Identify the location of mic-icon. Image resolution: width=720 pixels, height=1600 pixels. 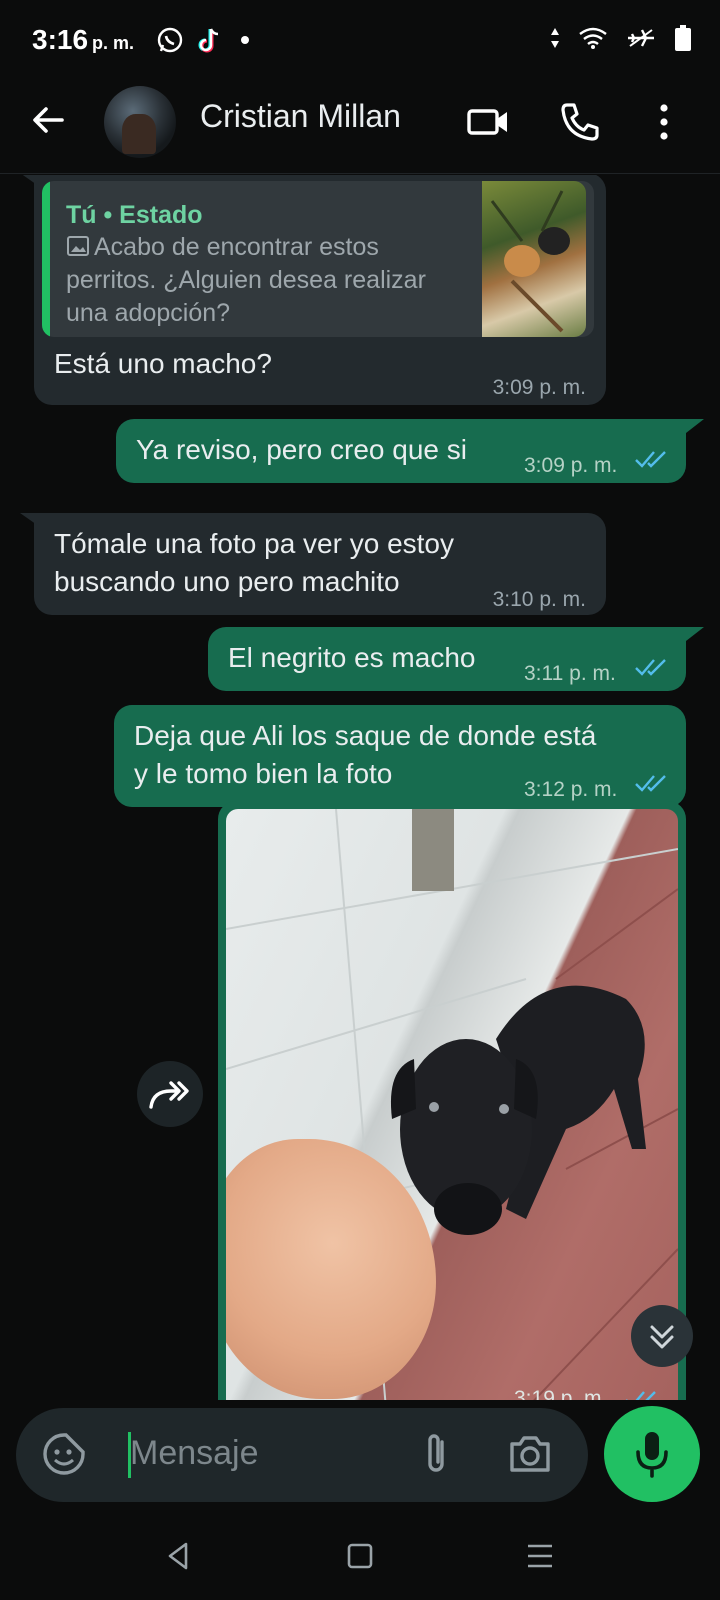
(652, 1455).